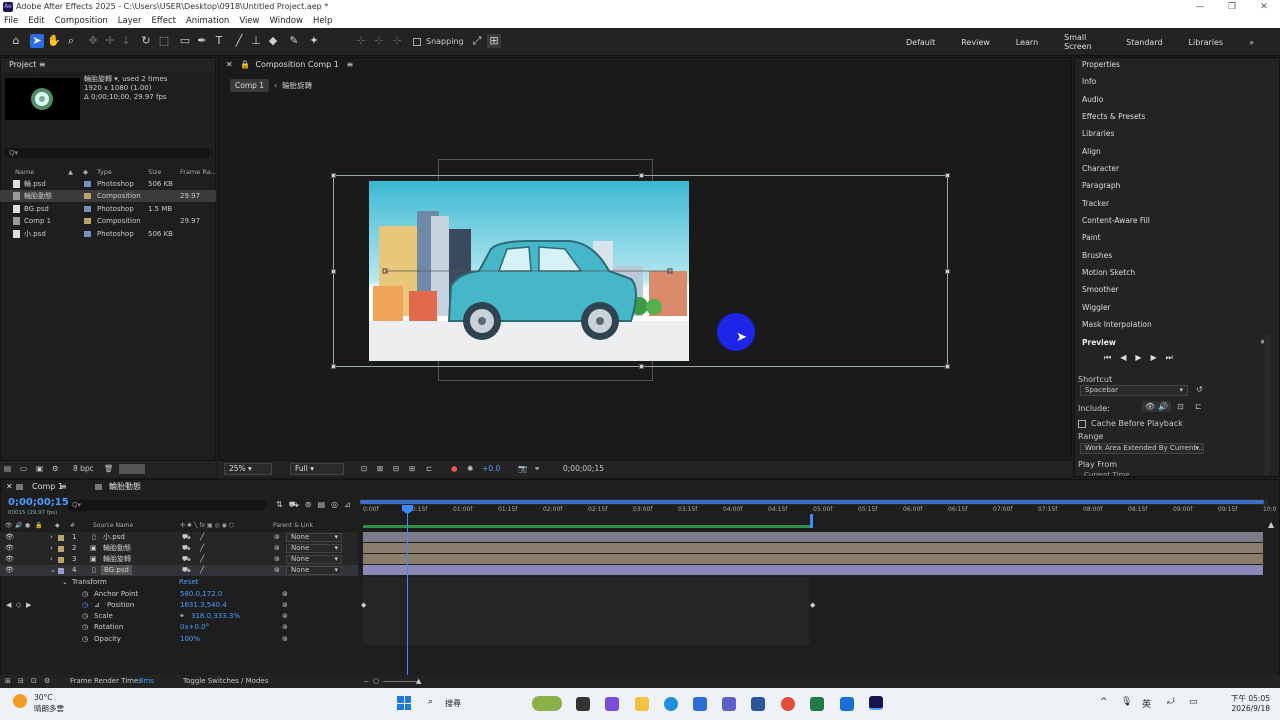  What do you see at coordinates (1082, 423) in the screenshot?
I see `cache-before-playback-checkbox` at bounding box center [1082, 423].